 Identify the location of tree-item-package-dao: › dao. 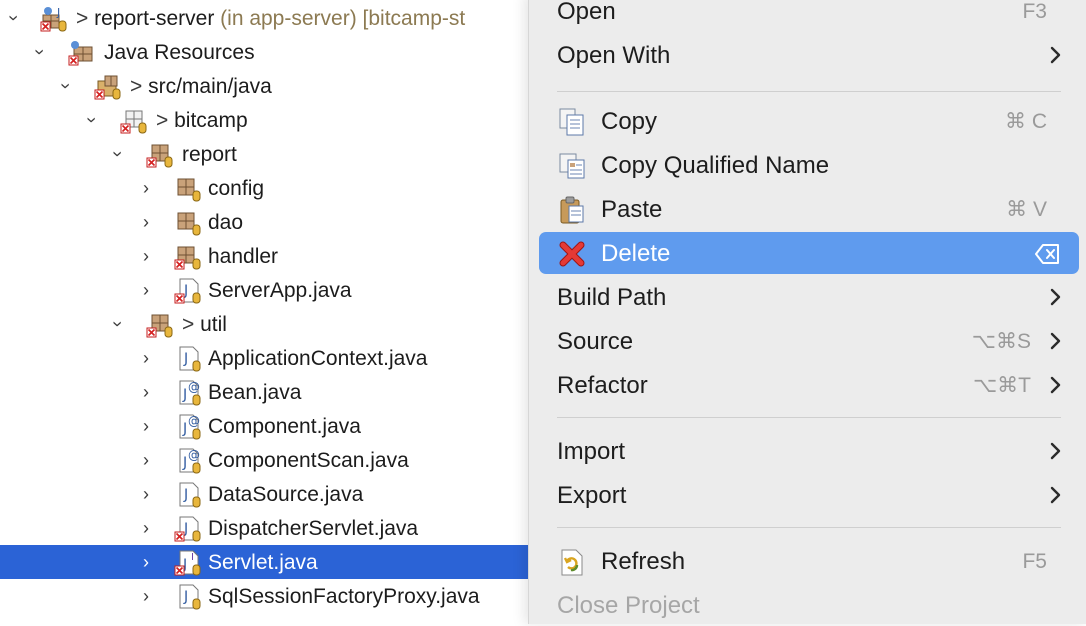
(265, 222).